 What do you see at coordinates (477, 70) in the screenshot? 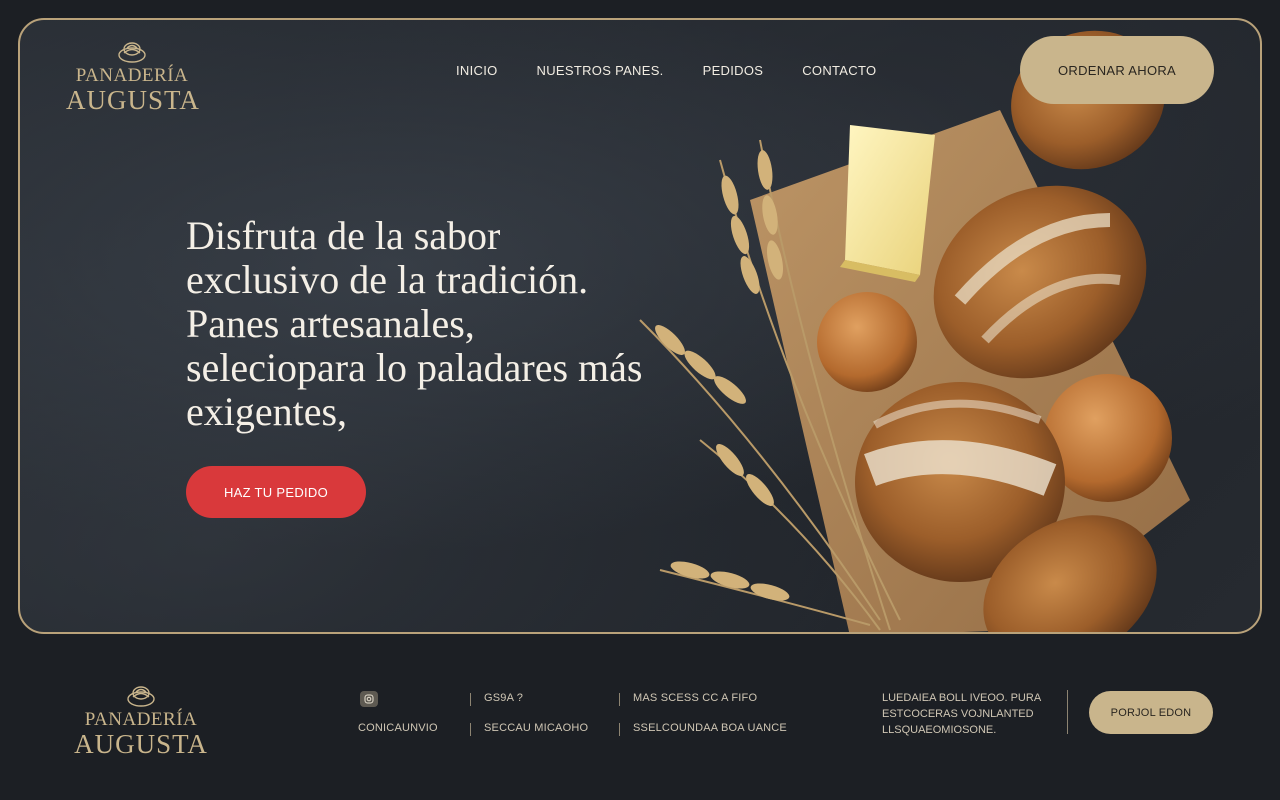
I see `nav-inicio: INICIO` at bounding box center [477, 70].